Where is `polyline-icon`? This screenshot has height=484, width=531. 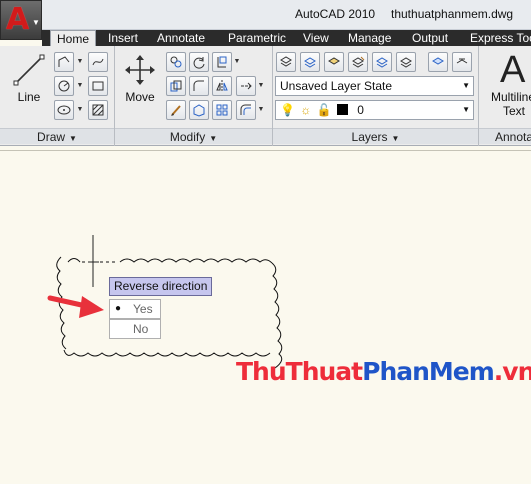
polyline-icon is located at coordinates (64, 61).